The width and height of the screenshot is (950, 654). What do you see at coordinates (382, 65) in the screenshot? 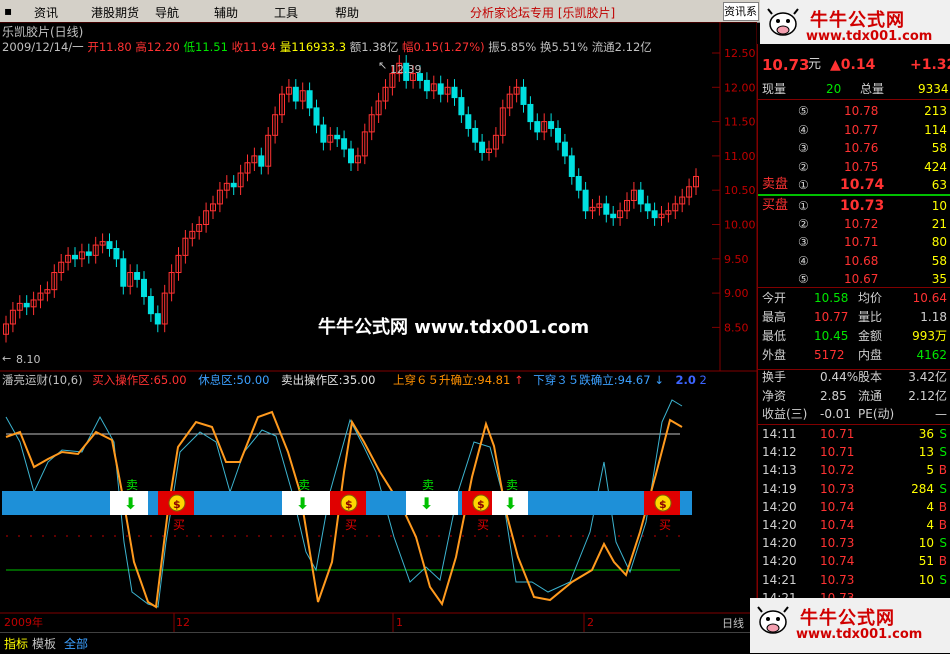
I see `price-max-arrow: ↖` at bounding box center [382, 65].